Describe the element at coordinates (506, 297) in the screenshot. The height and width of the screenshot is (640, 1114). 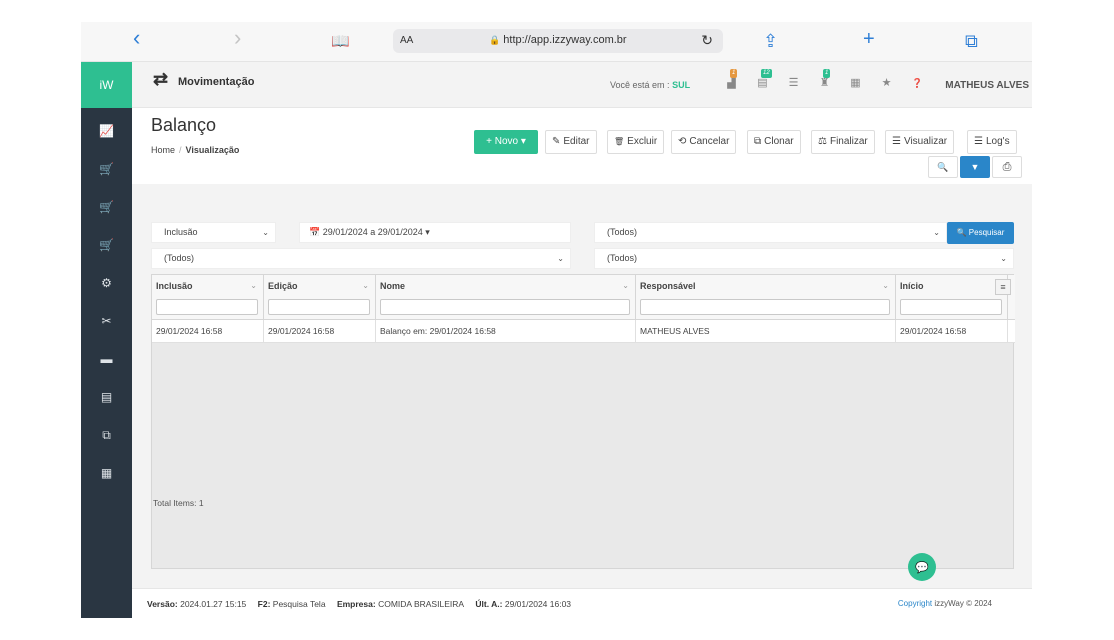
I see `column-nome: Nome ⌄` at that location.